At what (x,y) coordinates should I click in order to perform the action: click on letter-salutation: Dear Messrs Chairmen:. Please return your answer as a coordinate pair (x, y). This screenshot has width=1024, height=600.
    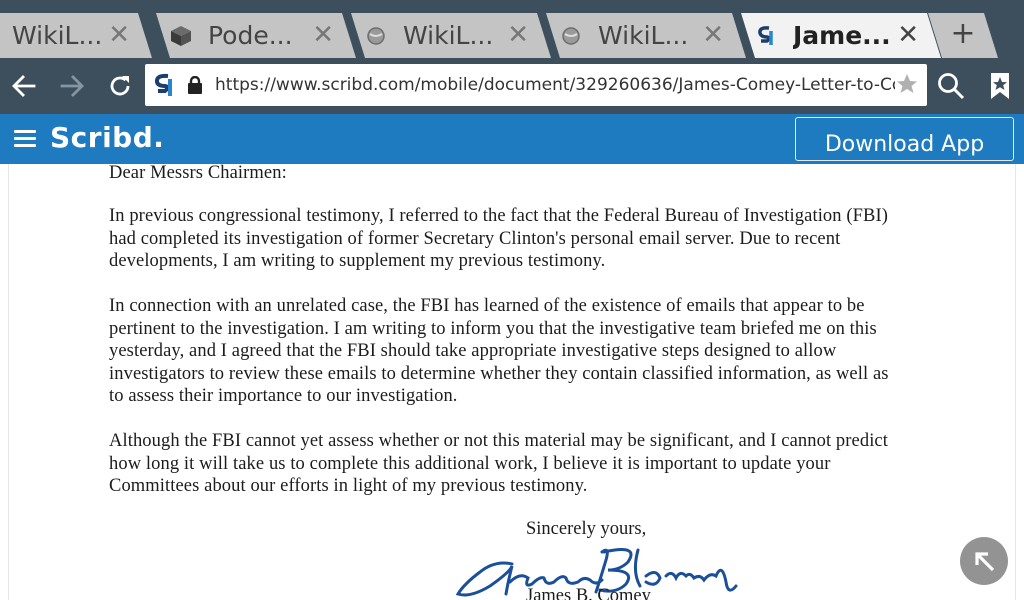
    Looking at the image, I should click on (198, 173).